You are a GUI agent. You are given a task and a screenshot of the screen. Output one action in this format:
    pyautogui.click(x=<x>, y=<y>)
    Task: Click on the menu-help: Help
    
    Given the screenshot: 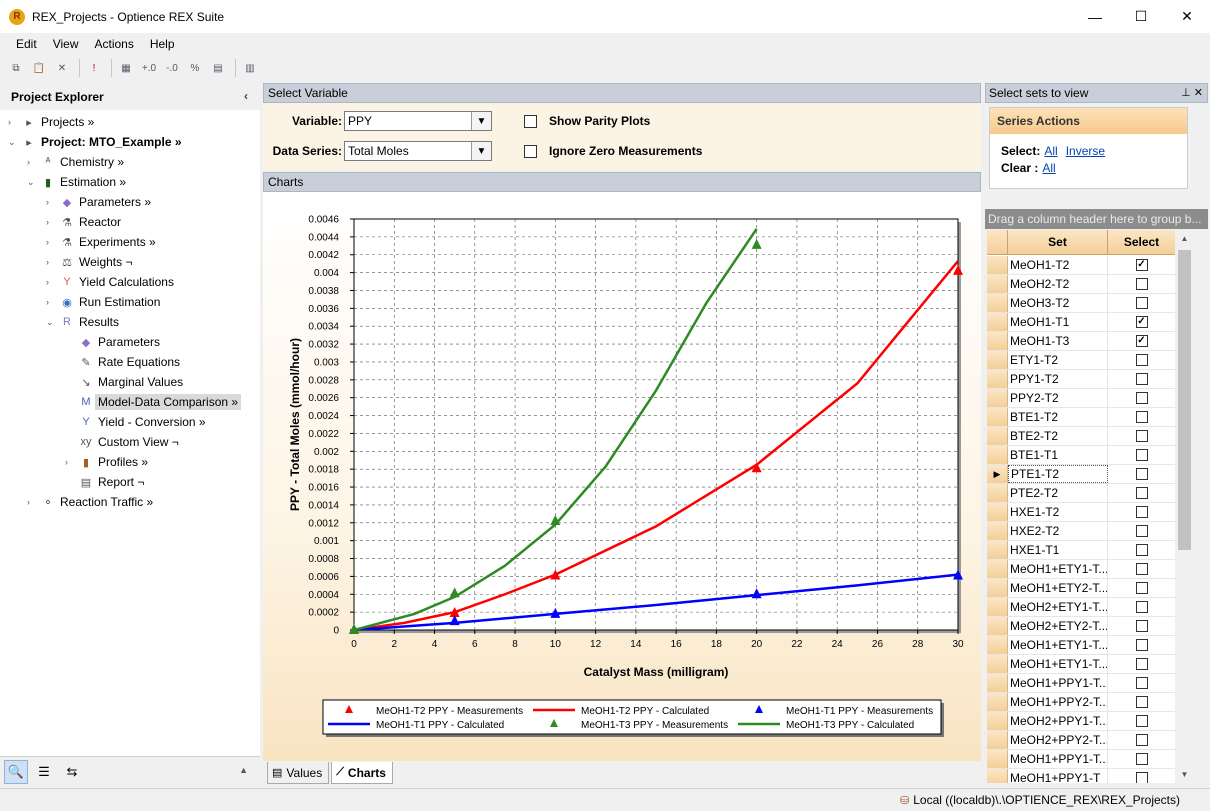 What is the action you would take?
    pyautogui.click(x=162, y=44)
    